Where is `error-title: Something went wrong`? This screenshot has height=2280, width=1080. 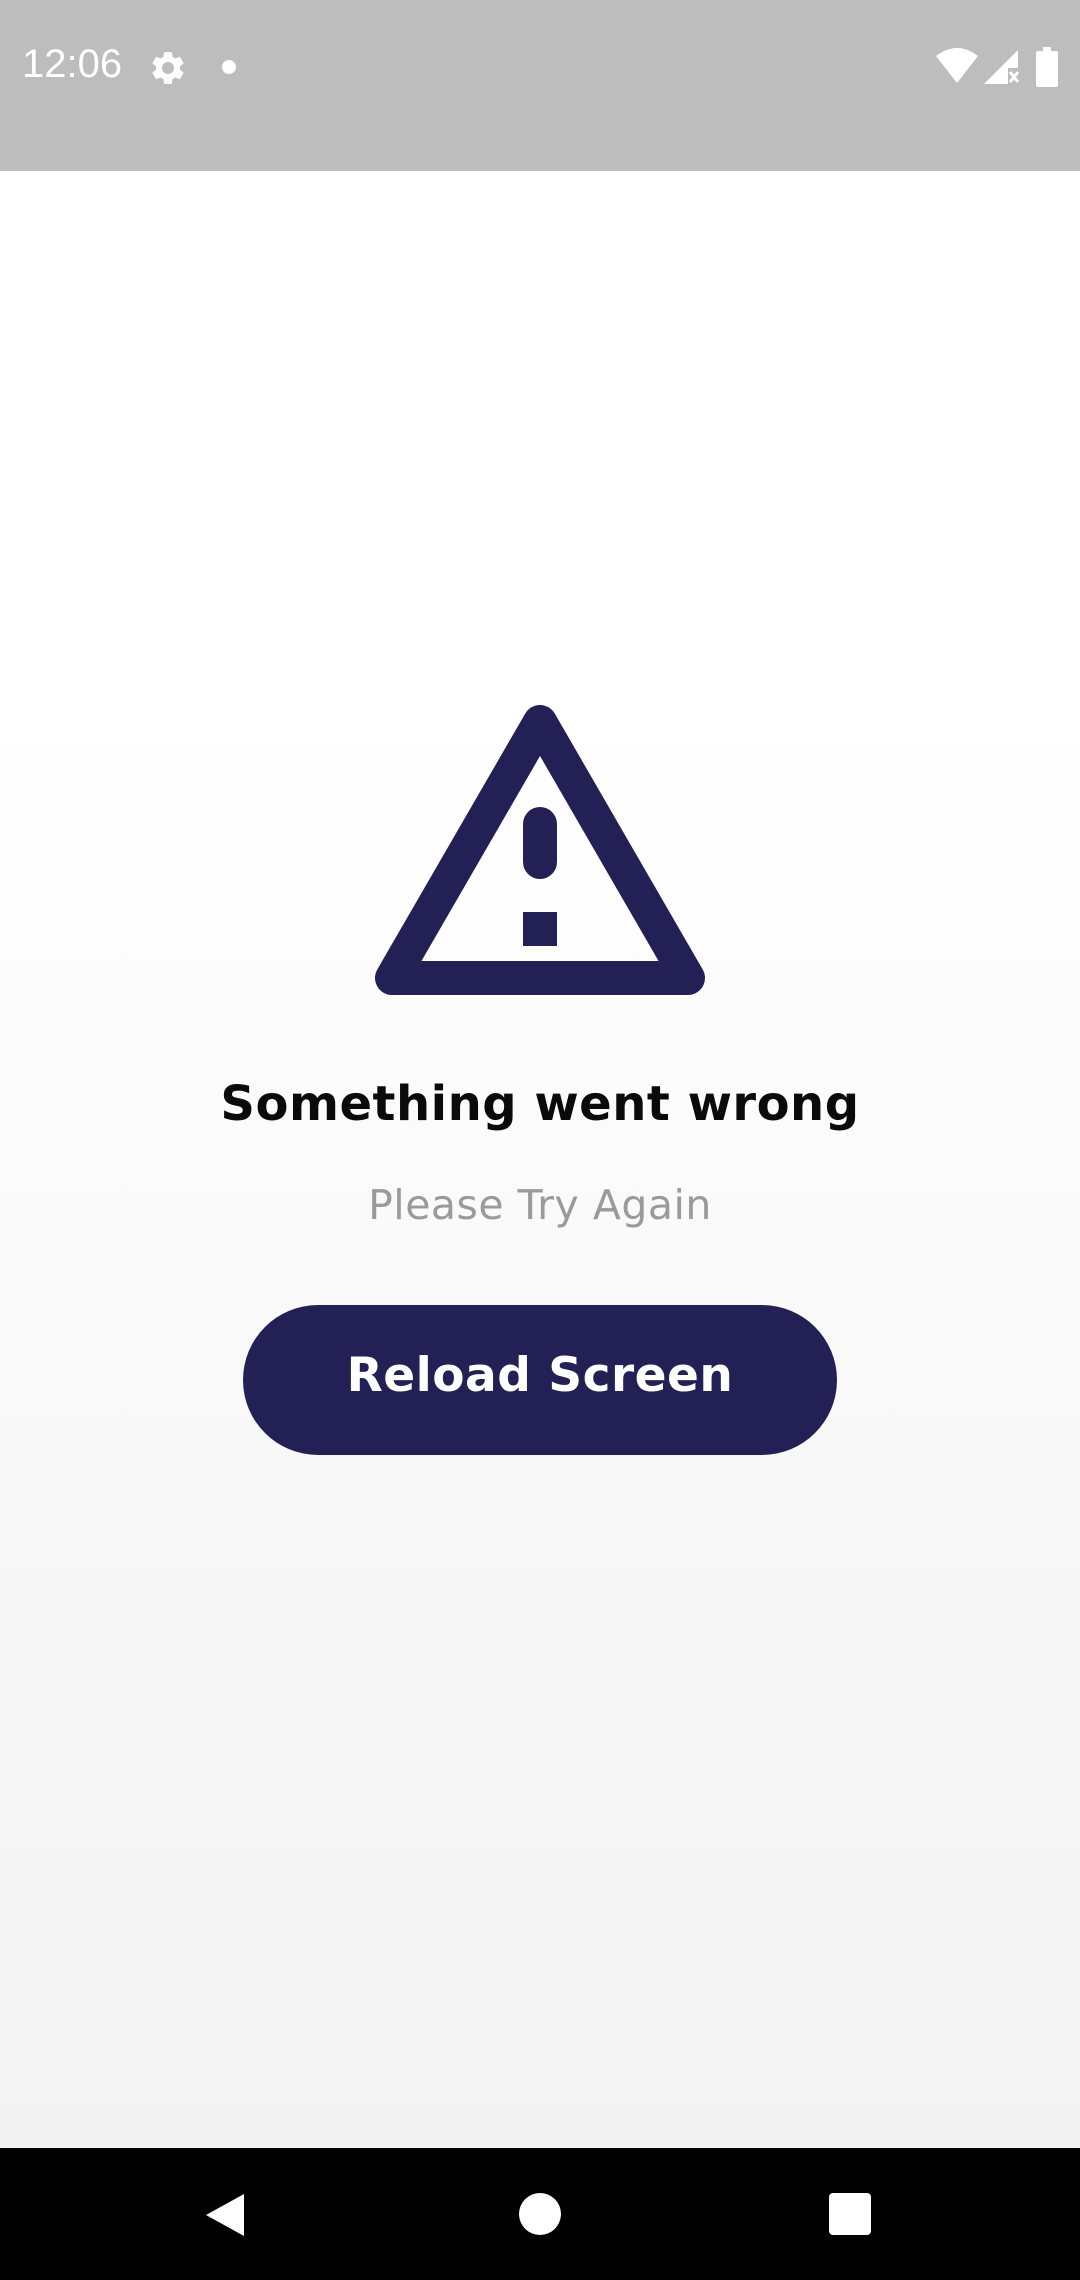
error-title: Something went wrong is located at coordinates (540, 1104).